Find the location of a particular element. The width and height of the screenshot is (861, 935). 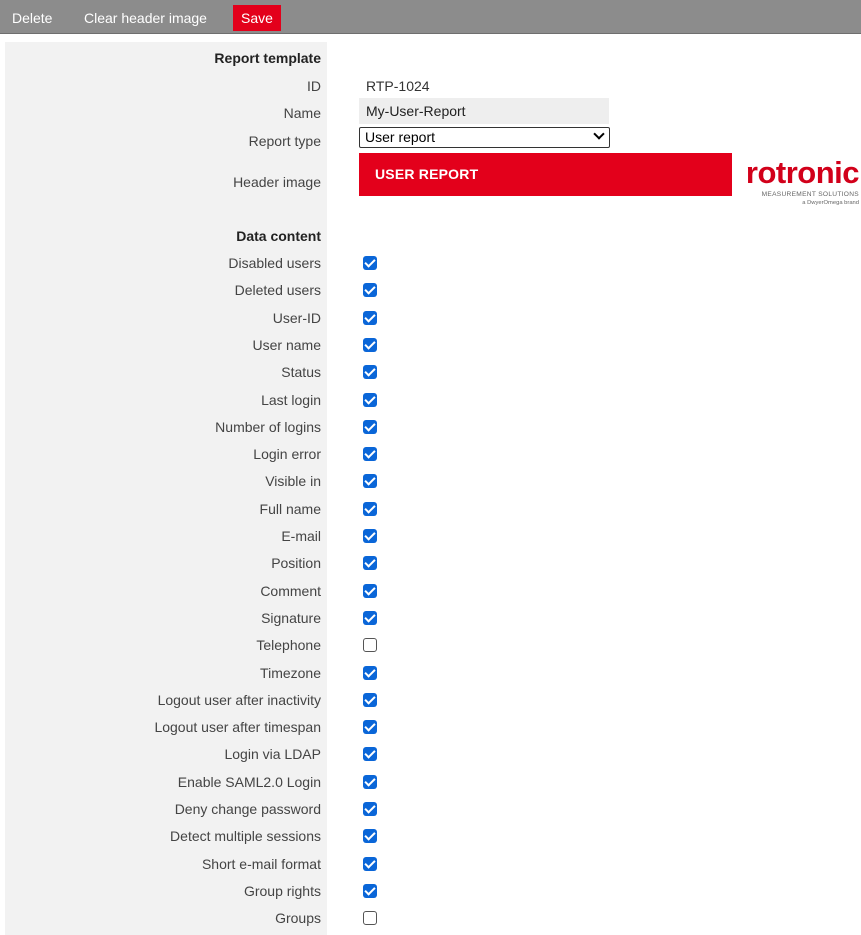

item-label: Groups is located at coordinates (298, 918).